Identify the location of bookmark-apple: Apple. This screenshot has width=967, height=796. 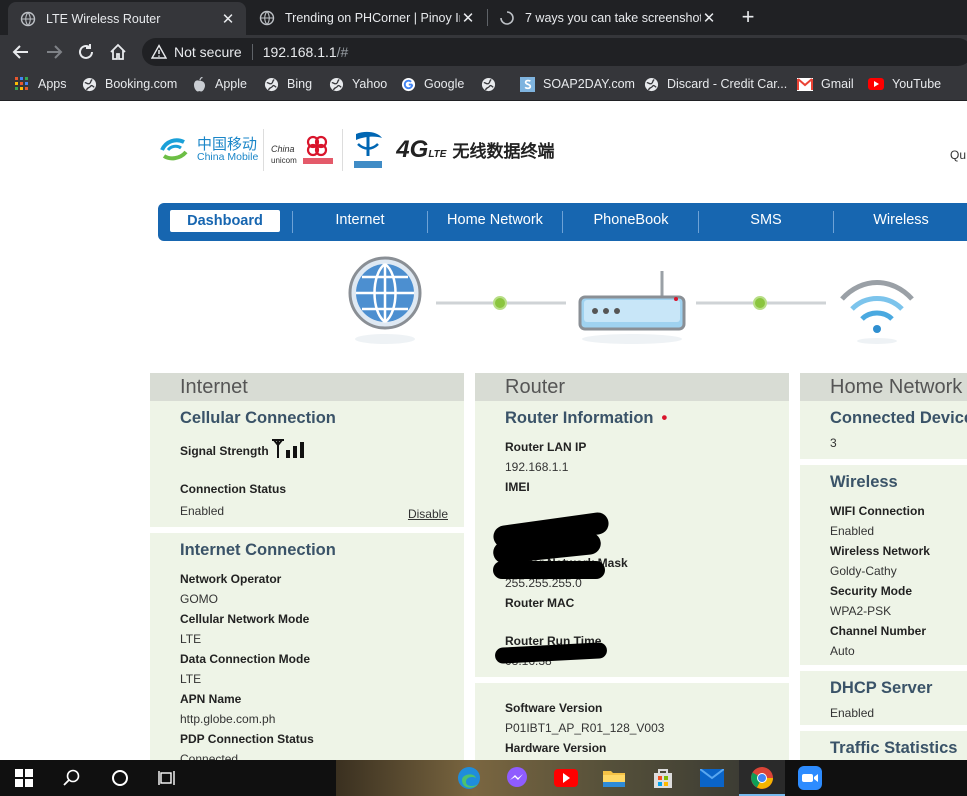
(219, 84).